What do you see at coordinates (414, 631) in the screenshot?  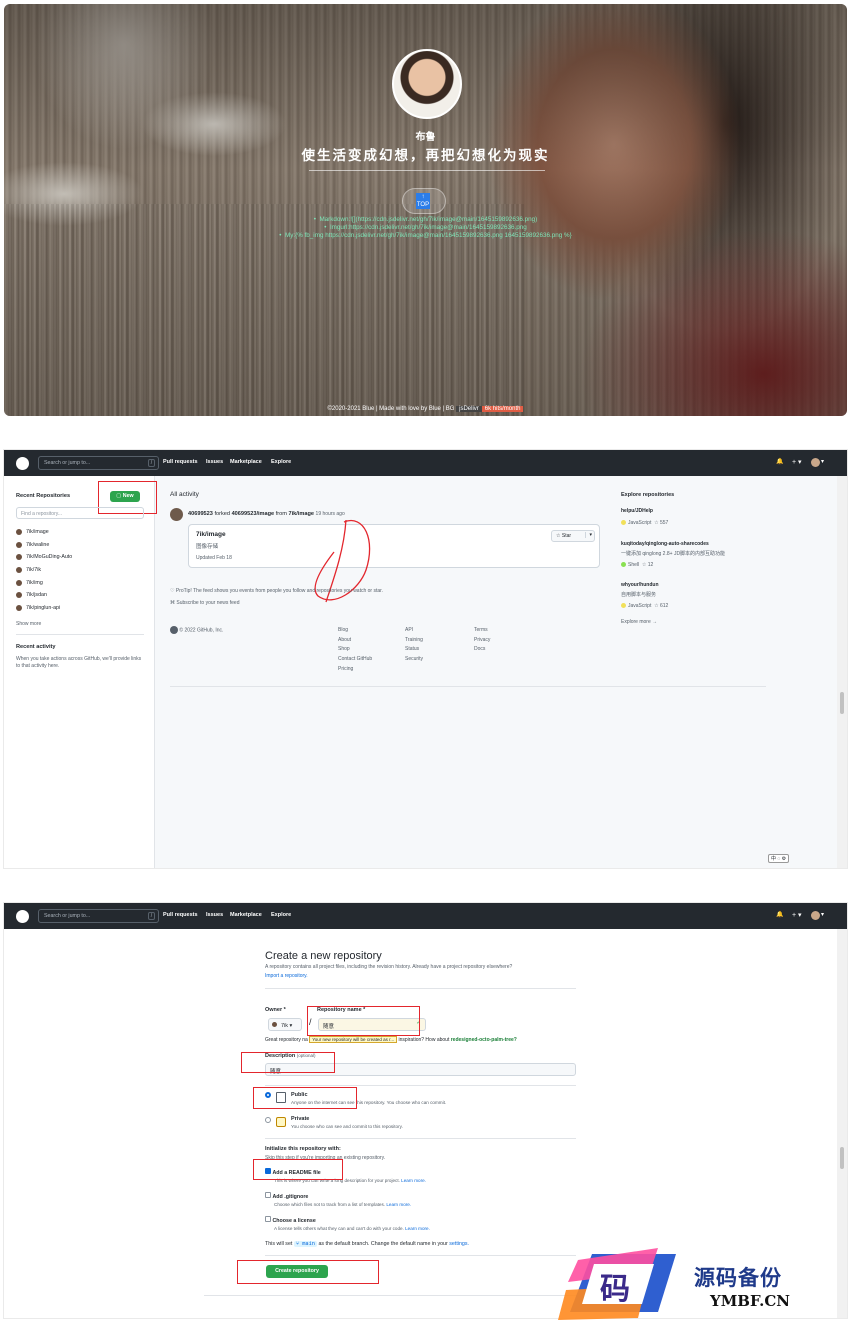 I see `footer-link: API` at bounding box center [414, 631].